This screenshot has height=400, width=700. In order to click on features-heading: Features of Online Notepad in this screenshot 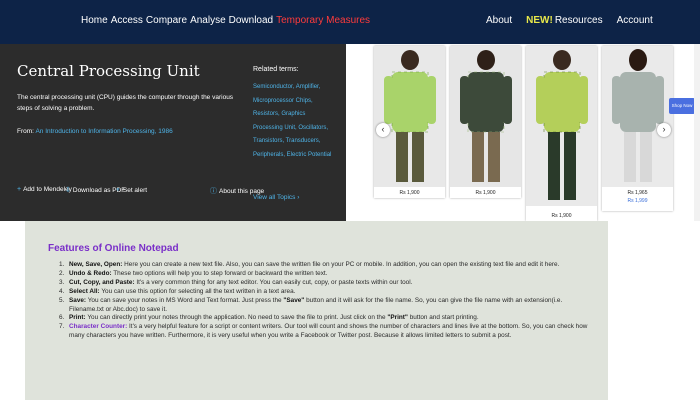, I will do `click(113, 248)`.